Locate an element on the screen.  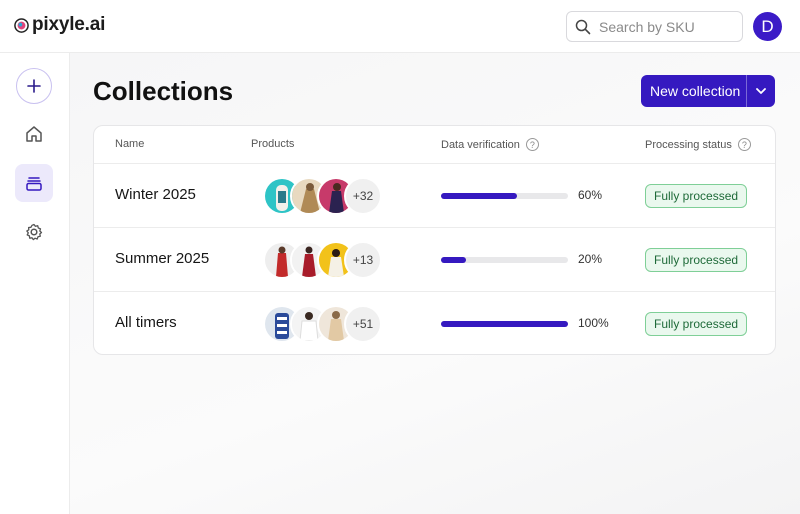
collections-icon is located at coordinates (34, 184).